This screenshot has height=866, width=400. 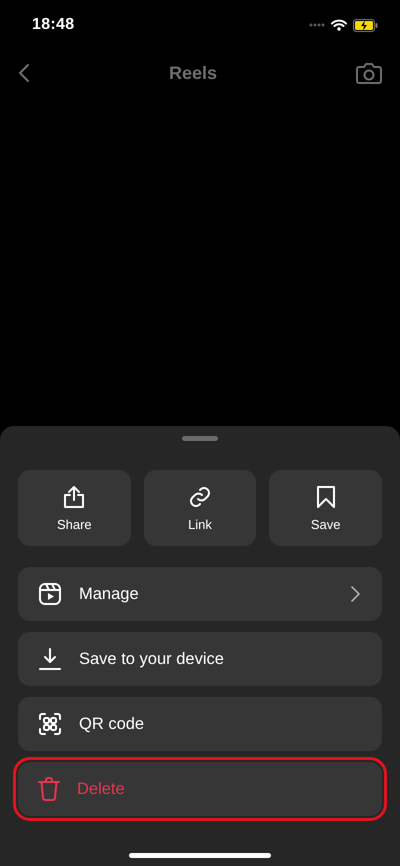 What do you see at coordinates (49, 789) in the screenshot?
I see `trash-icon` at bounding box center [49, 789].